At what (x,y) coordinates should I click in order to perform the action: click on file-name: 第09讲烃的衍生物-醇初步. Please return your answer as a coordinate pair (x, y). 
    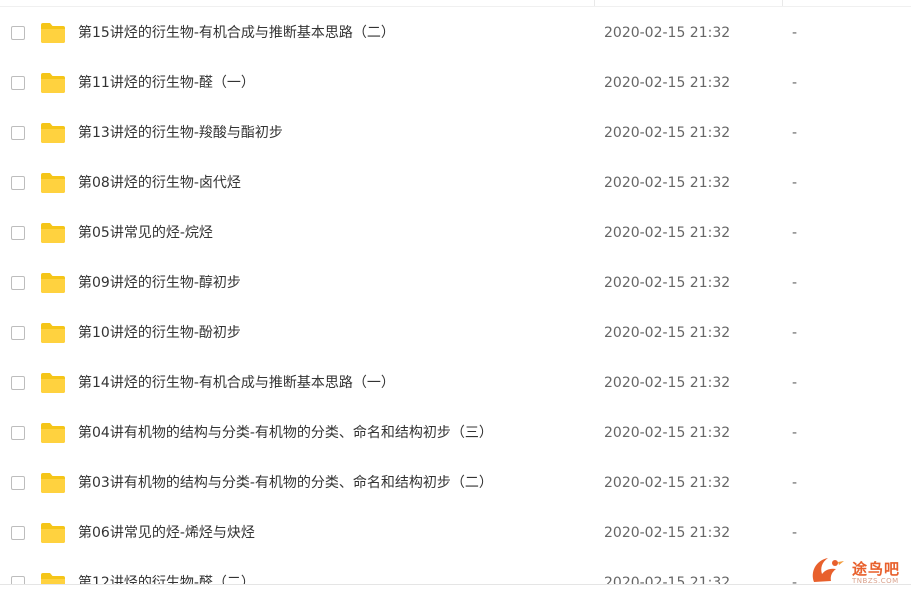
    Looking at the image, I should click on (159, 283).